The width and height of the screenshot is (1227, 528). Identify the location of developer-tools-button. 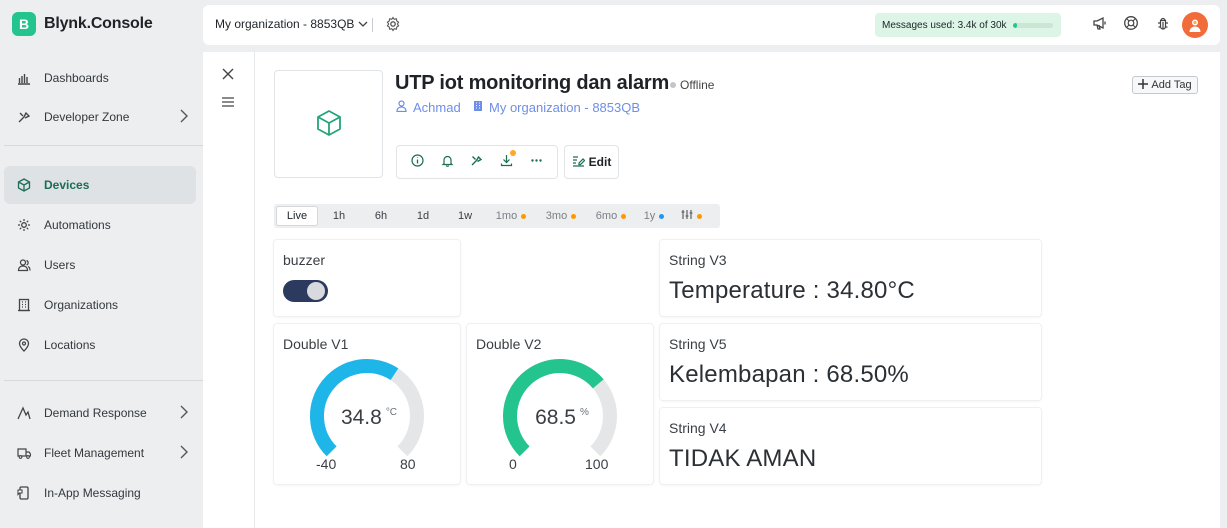
(477, 162).